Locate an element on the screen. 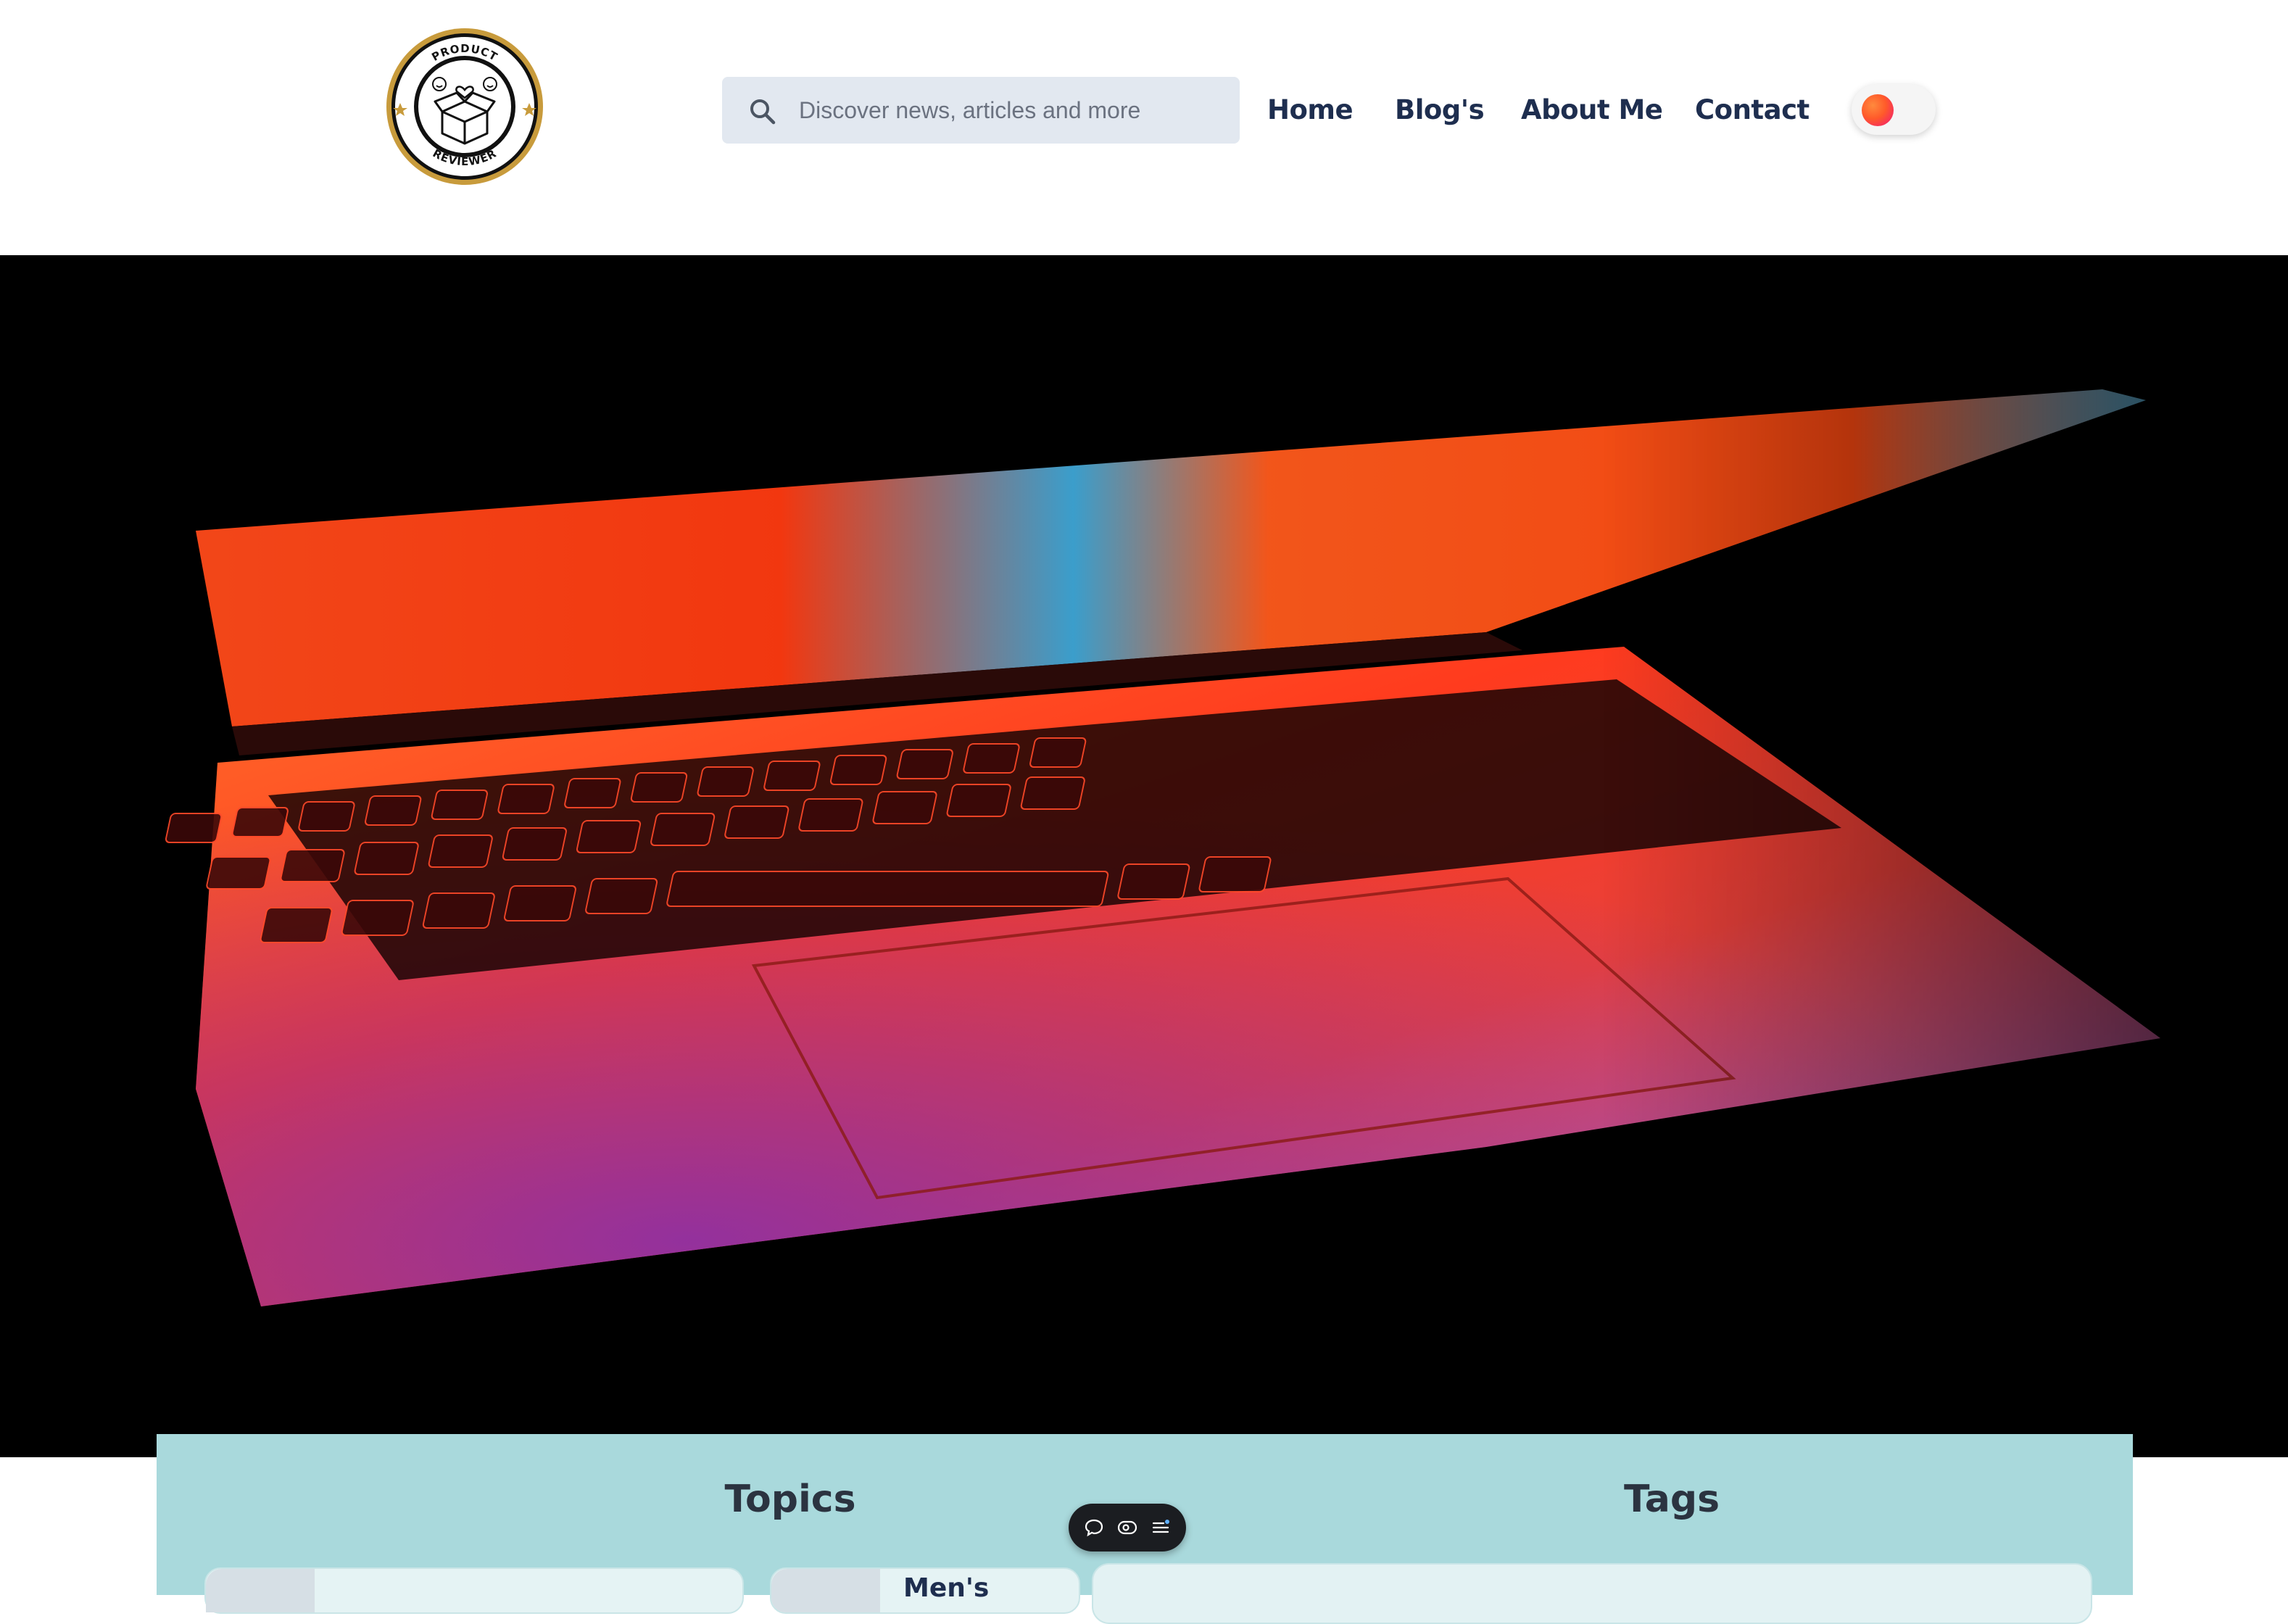 The height and width of the screenshot is (1624, 2288). floating-toolbar is located at coordinates (1127, 1528).